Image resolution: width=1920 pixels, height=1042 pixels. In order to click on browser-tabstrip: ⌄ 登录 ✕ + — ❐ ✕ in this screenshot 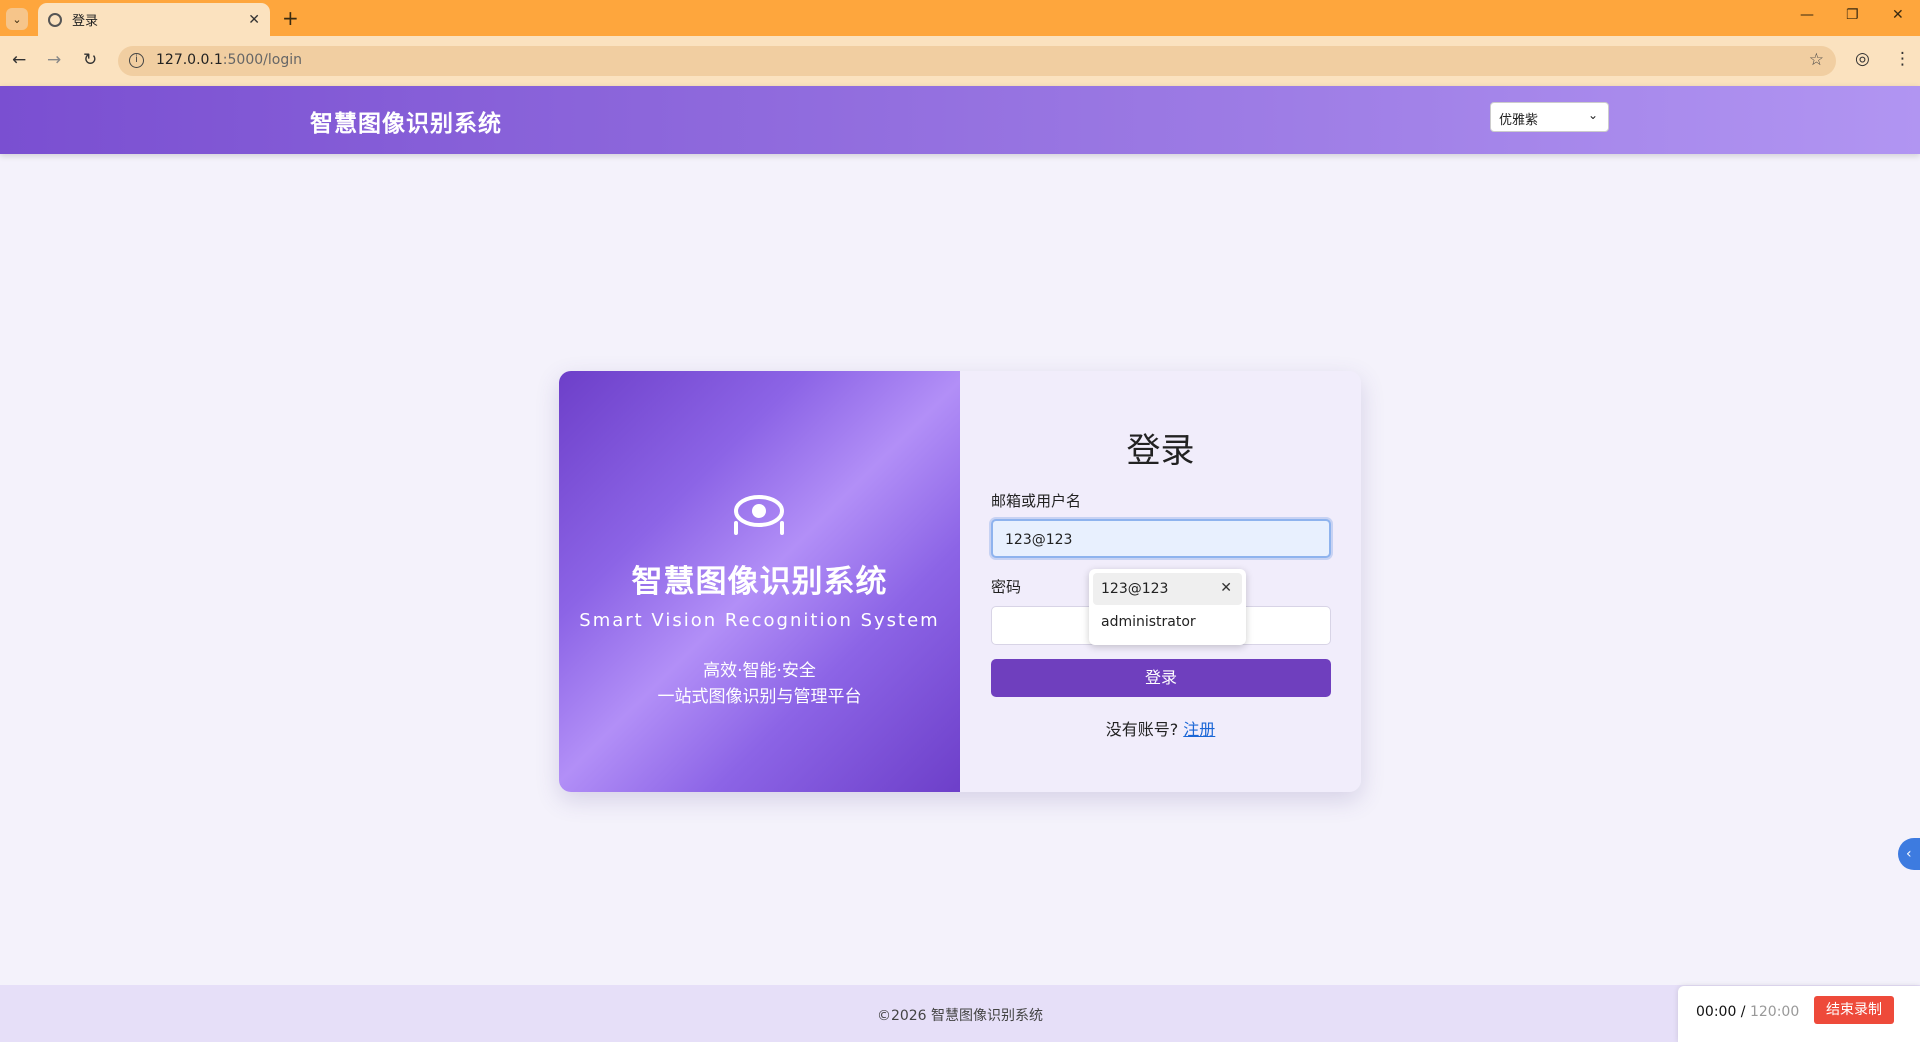, I will do `click(960, 18)`.